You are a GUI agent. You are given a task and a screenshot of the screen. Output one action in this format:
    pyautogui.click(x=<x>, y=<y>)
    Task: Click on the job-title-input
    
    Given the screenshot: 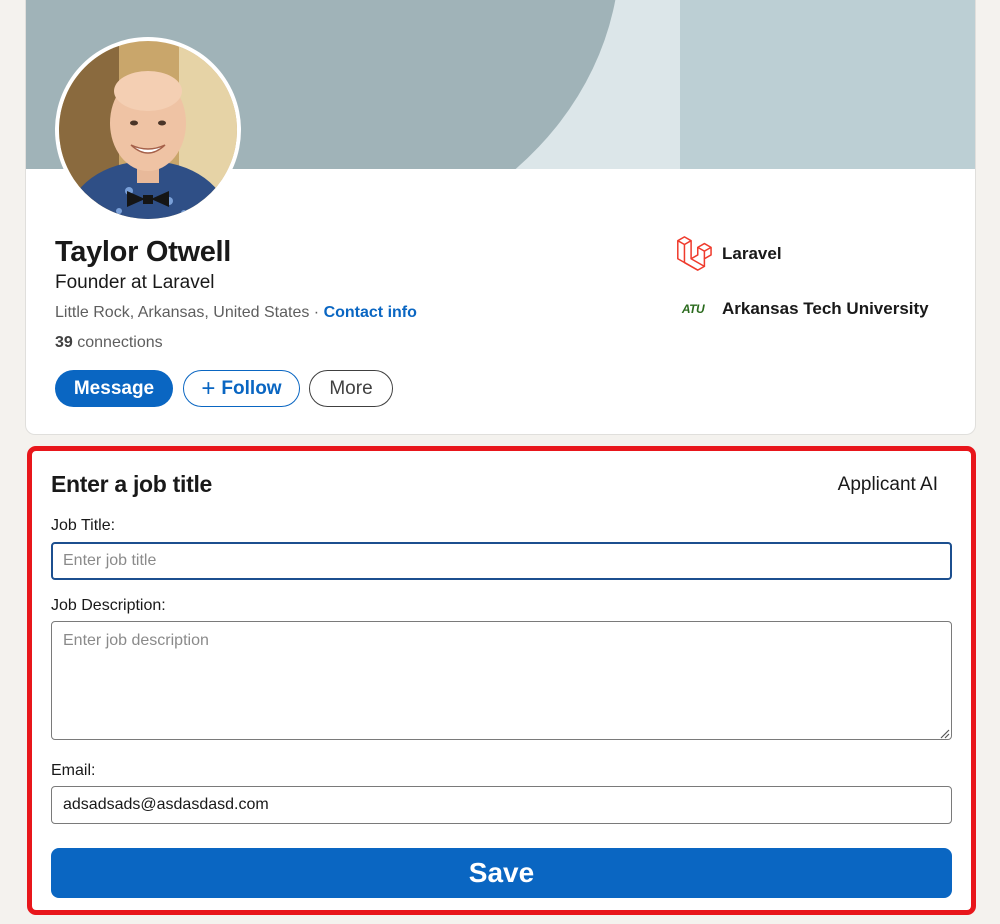 What is the action you would take?
    pyautogui.click(x=501, y=561)
    